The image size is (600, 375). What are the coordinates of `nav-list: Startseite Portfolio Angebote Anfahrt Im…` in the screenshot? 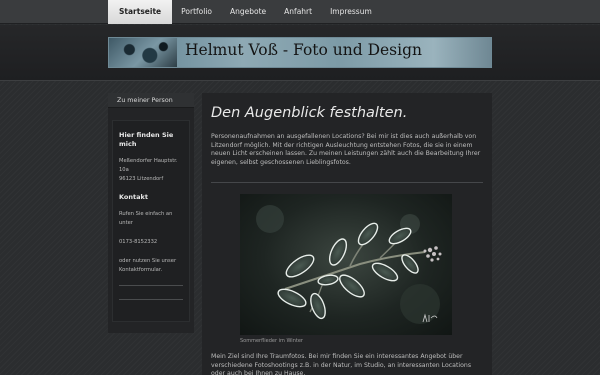 It's located at (244, 12).